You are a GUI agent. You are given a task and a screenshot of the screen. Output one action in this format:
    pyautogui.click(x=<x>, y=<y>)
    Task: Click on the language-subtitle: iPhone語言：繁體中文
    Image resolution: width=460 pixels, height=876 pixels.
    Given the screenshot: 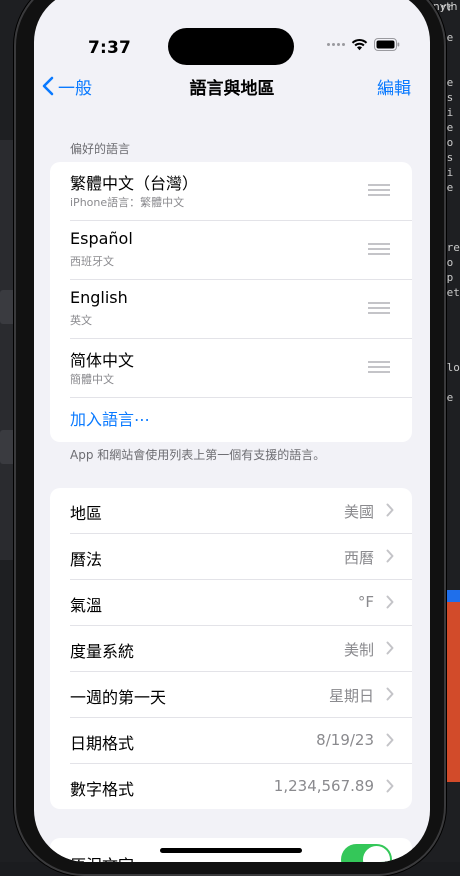 What is the action you would take?
    pyautogui.click(x=127, y=202)
    